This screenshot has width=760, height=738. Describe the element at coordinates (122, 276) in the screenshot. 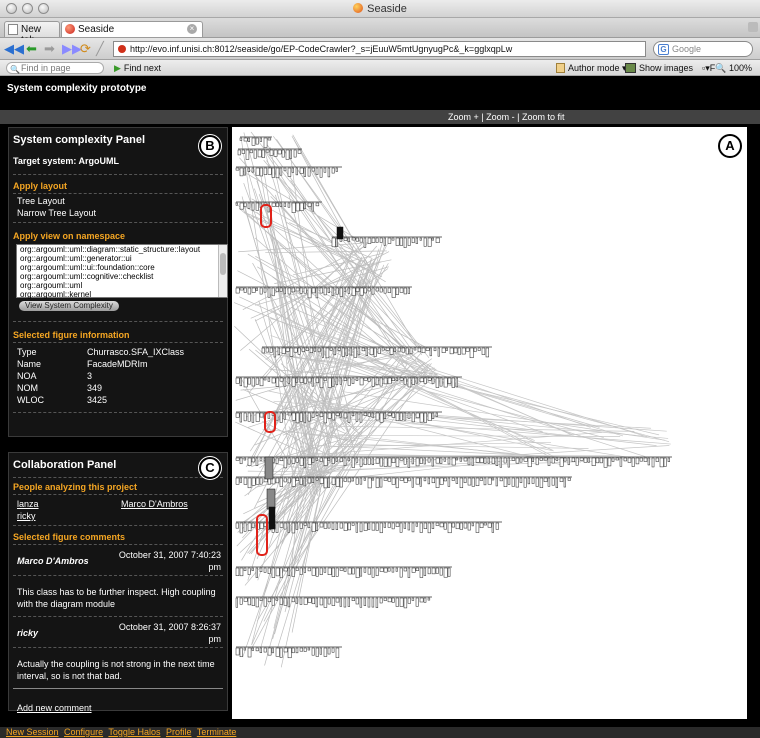

I see `namespace-option: org::argouml::uml::cognitive::checklist` at that location.